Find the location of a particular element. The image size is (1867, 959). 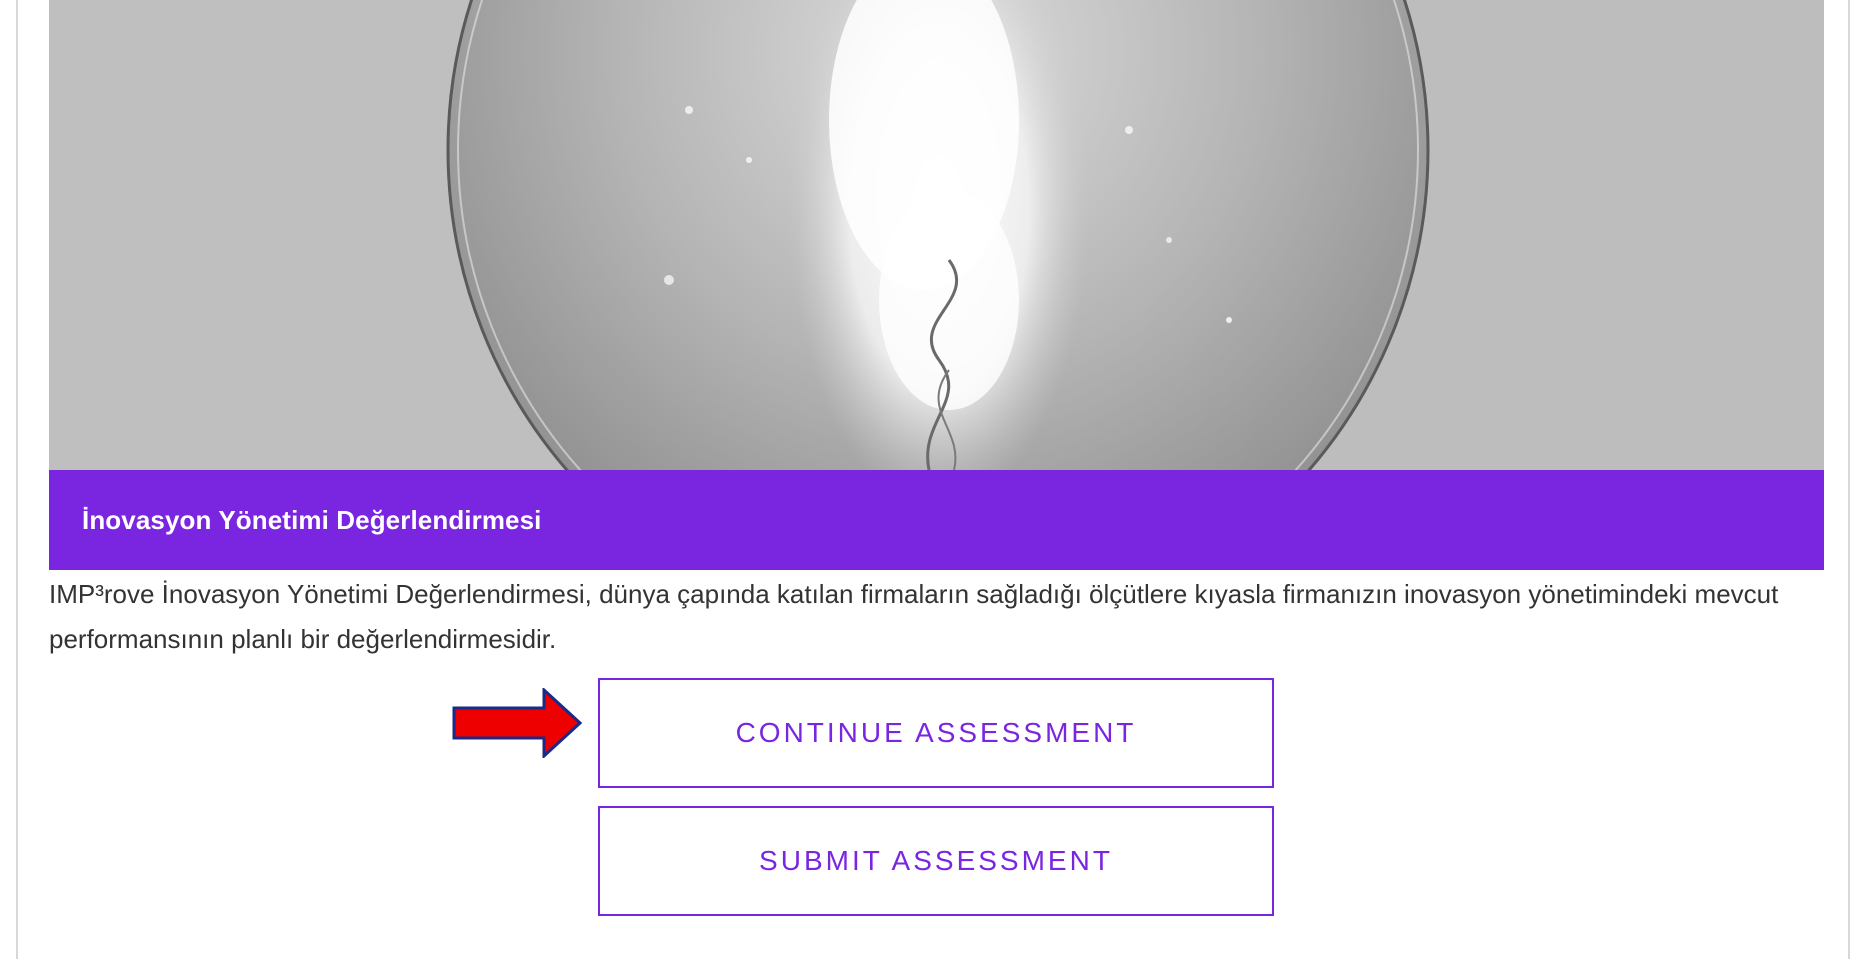

right-border is located at coordinates (1849, 479).